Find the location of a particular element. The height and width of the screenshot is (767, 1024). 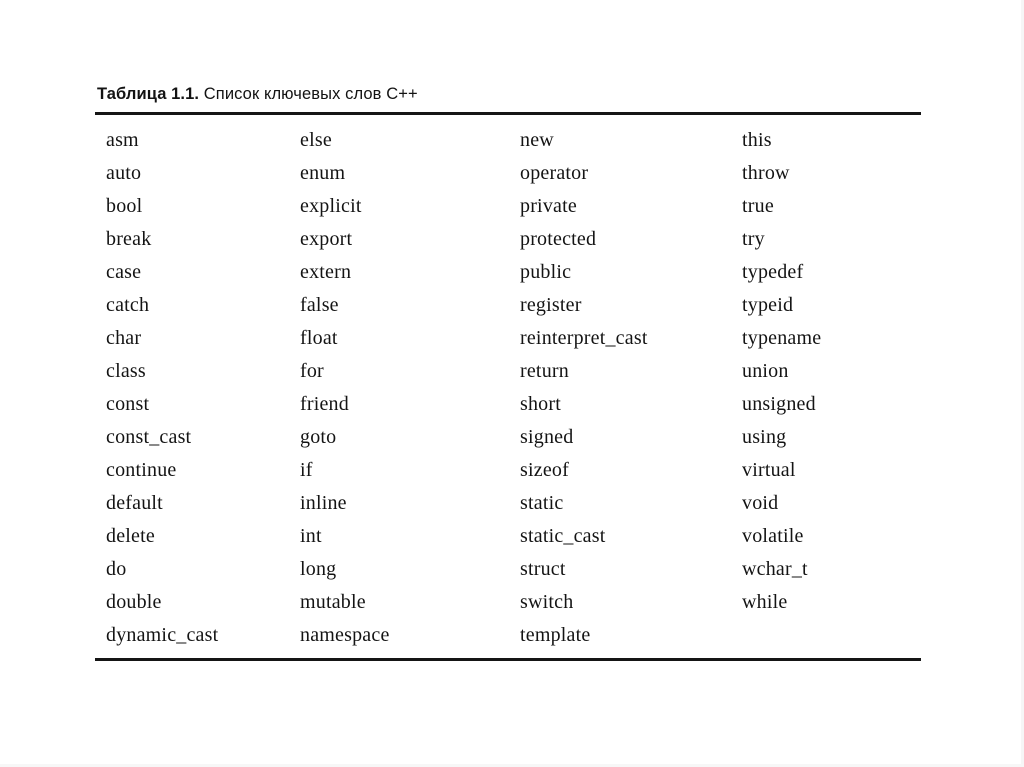

keyword-cell: unsigned is located at coordinates (779, 404).